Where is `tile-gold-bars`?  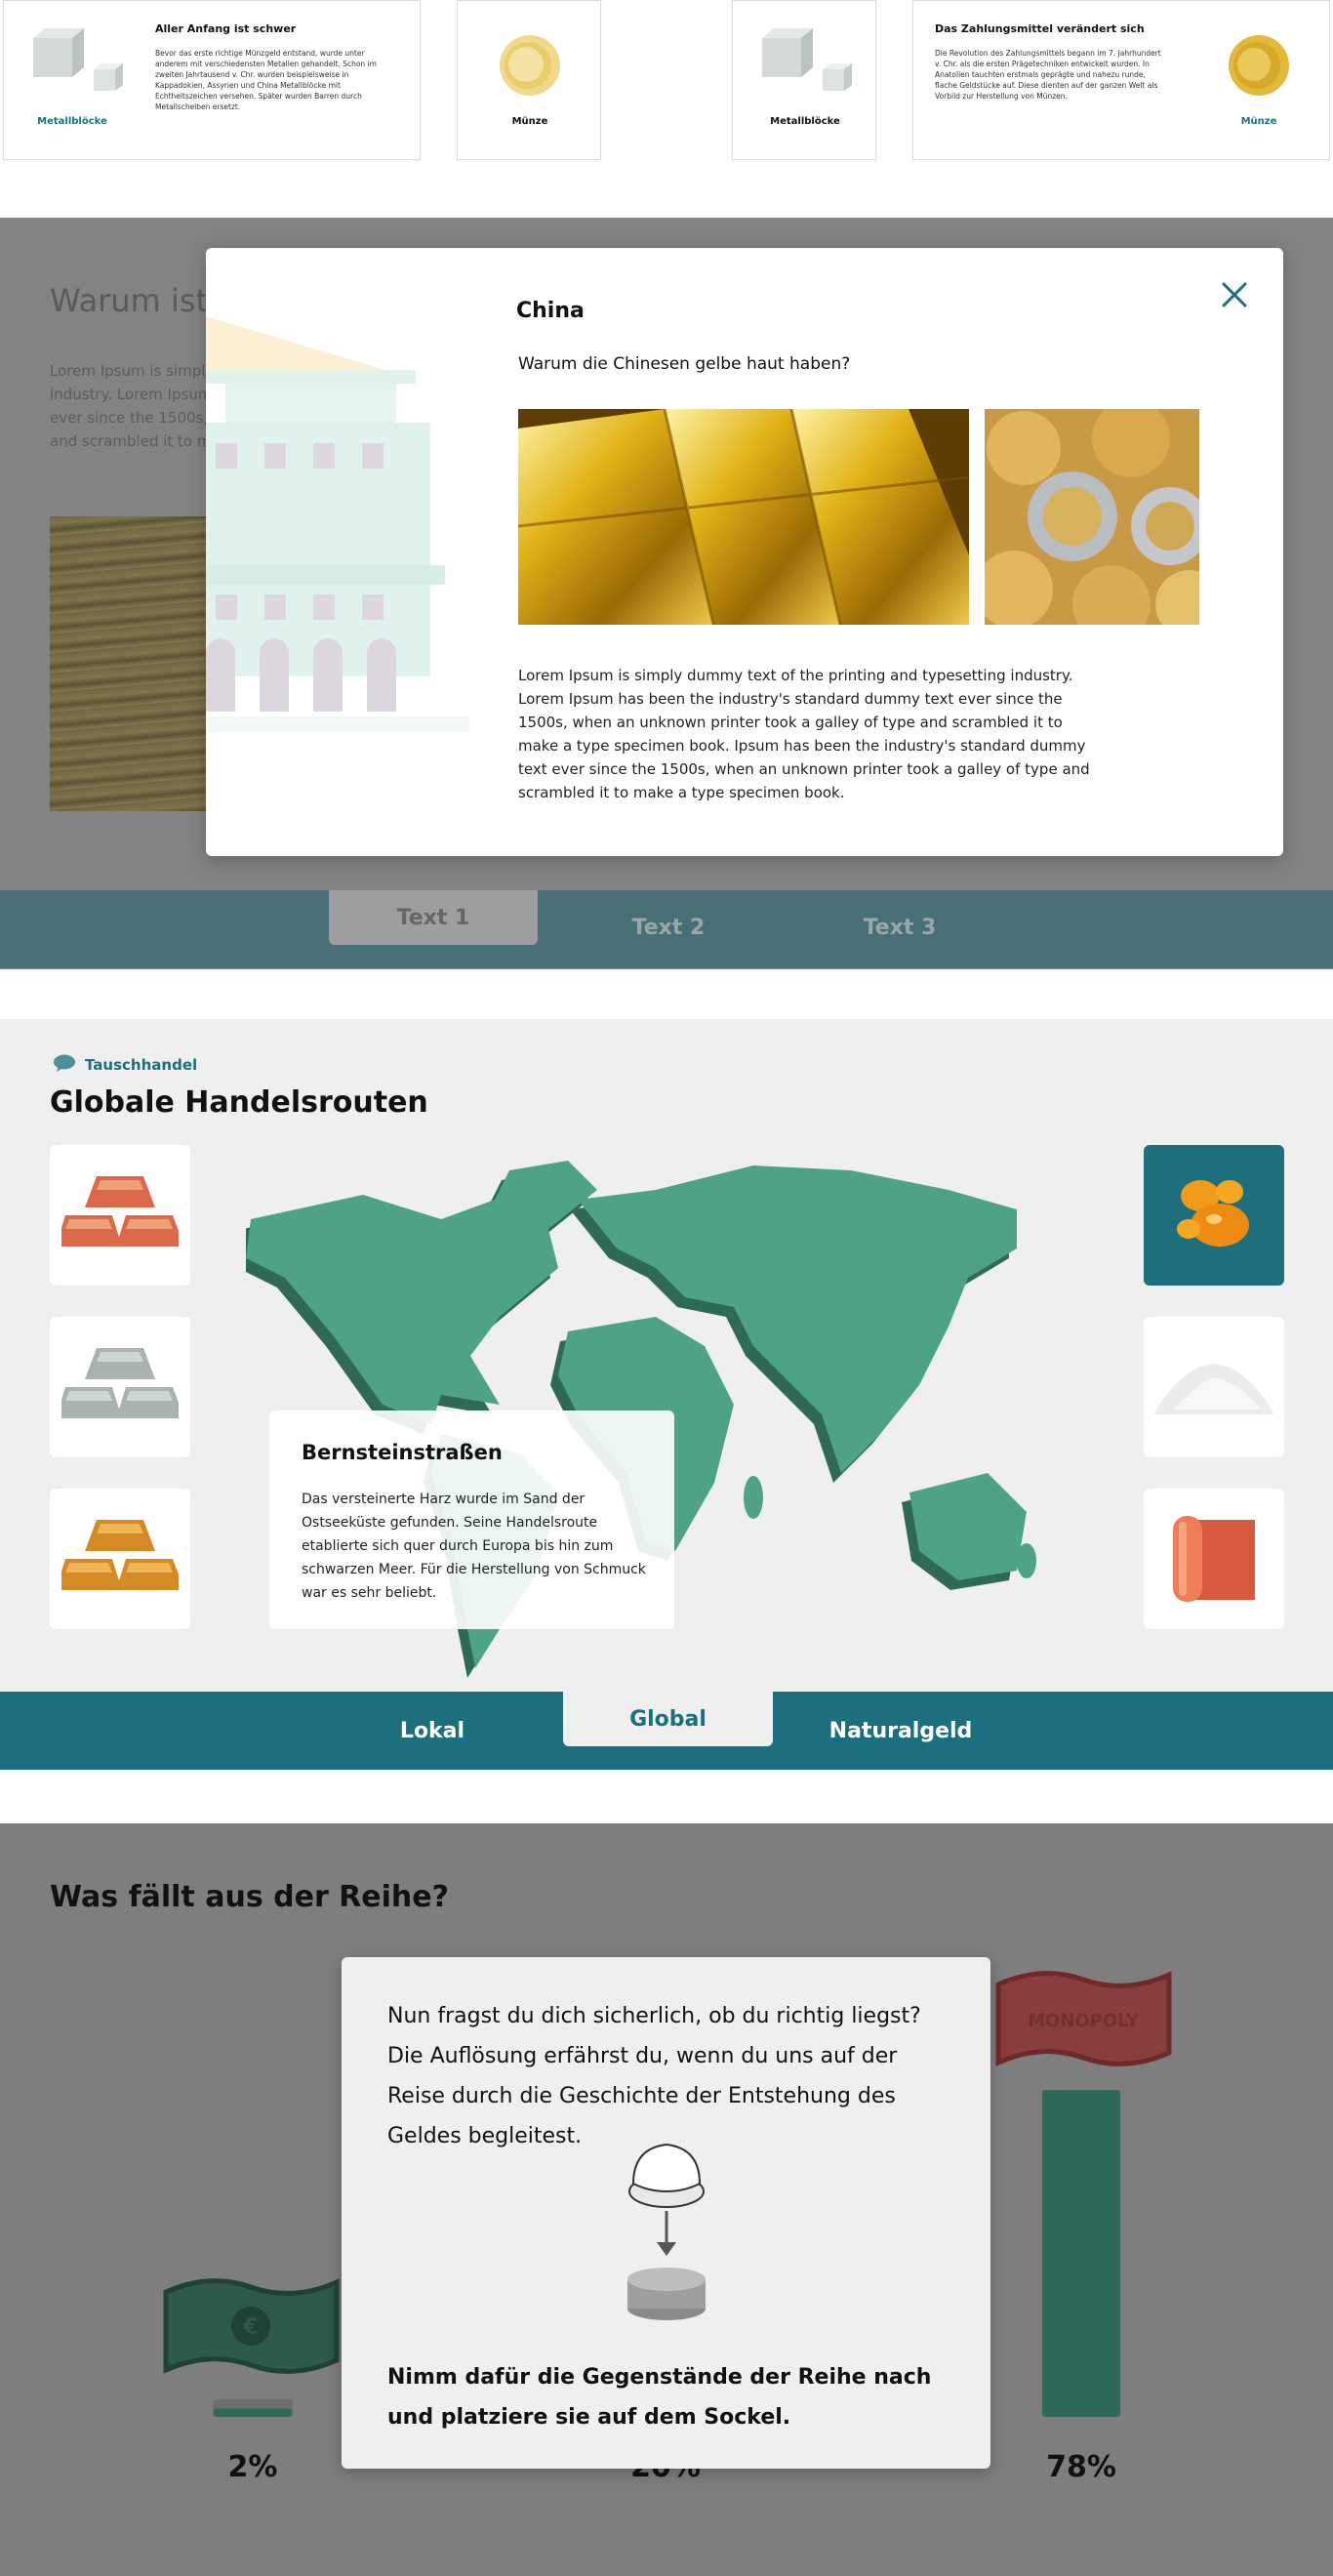
tile-gold-bars is located at coordinates (120, 1559).